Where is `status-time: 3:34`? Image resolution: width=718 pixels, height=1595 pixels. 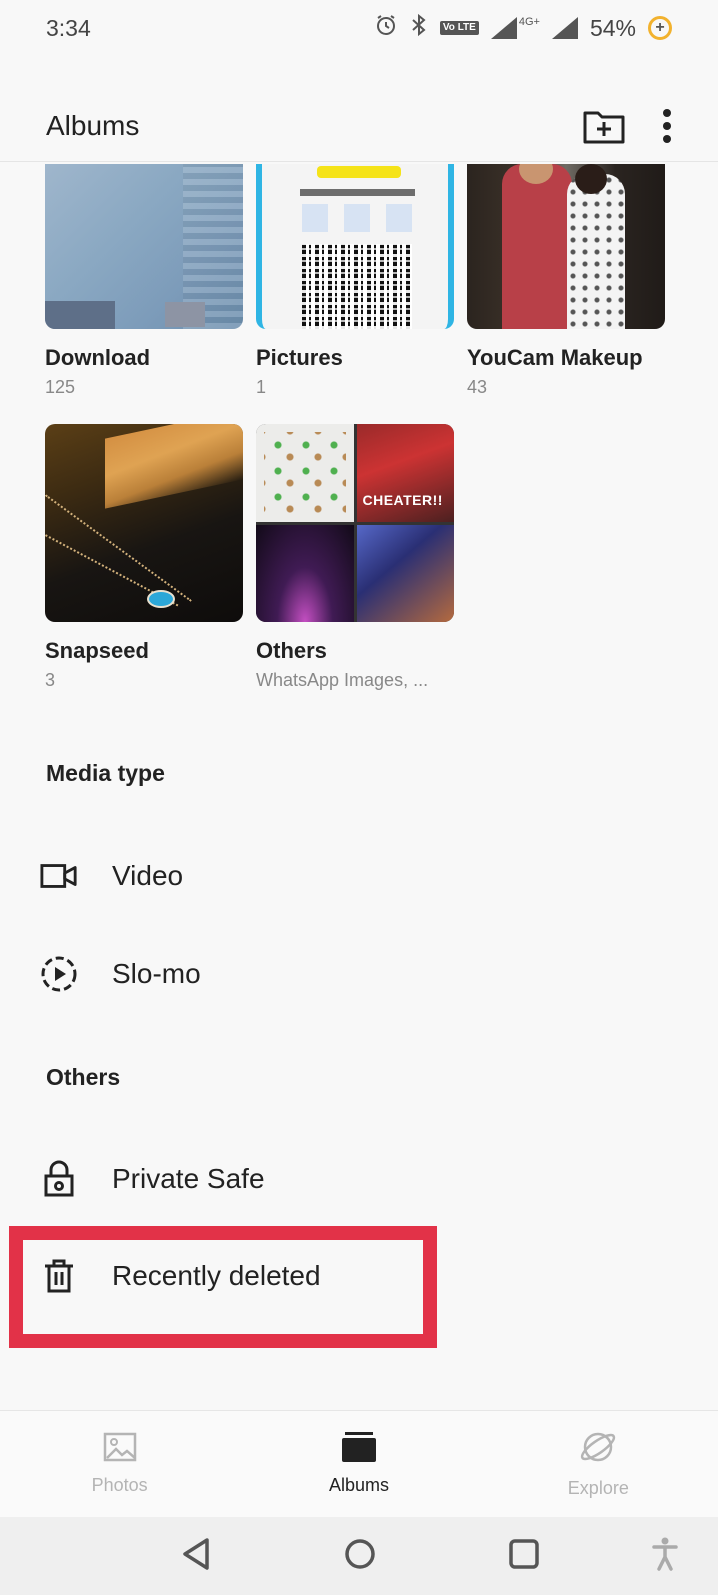
status-time: 3:34 is located at coordinates (68, 27).